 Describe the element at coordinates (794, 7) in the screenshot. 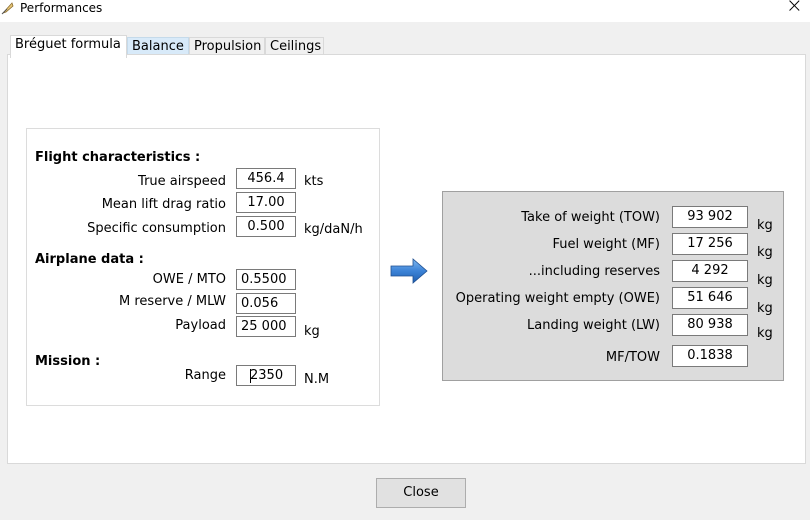

I see `window-close-icon: ×` at that location.